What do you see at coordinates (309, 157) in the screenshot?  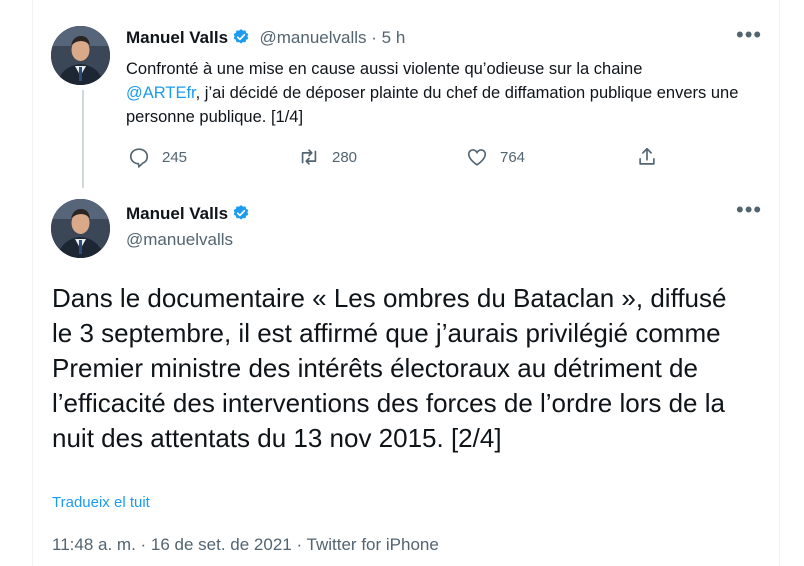 I see `retweet-icon` at bounding box center [309, 157].